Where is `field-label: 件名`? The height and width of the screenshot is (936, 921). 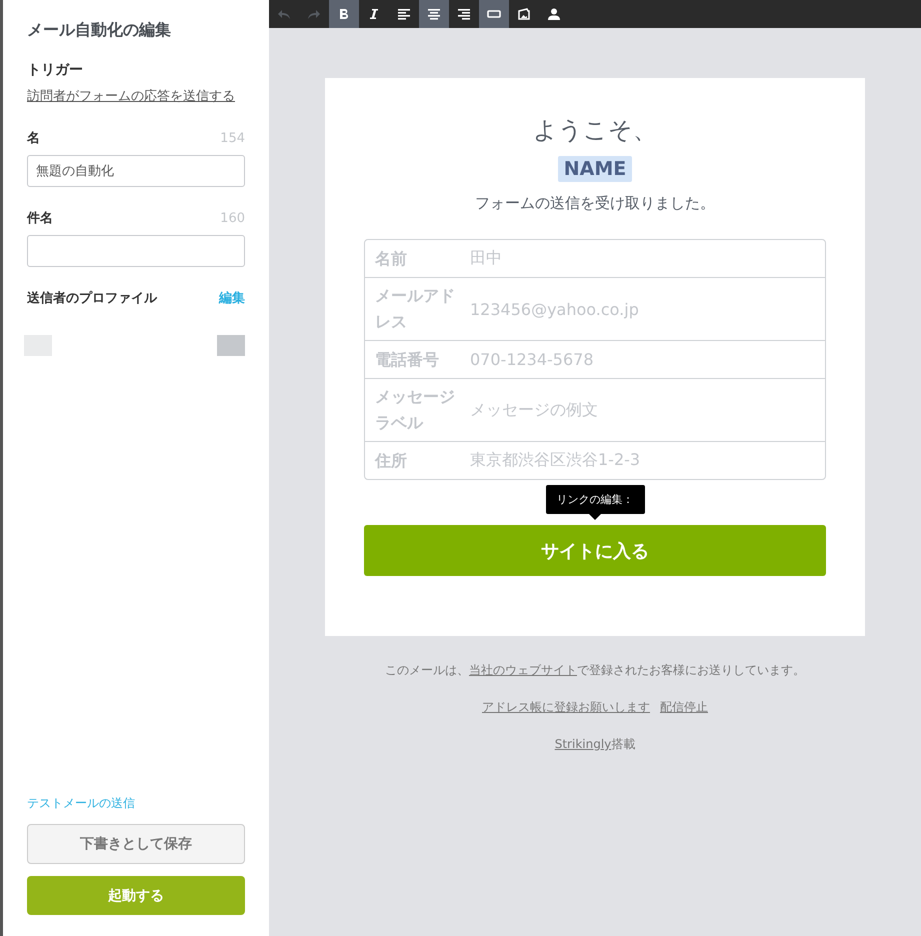 field-label: 件名 is located at coordinates (40, 218).